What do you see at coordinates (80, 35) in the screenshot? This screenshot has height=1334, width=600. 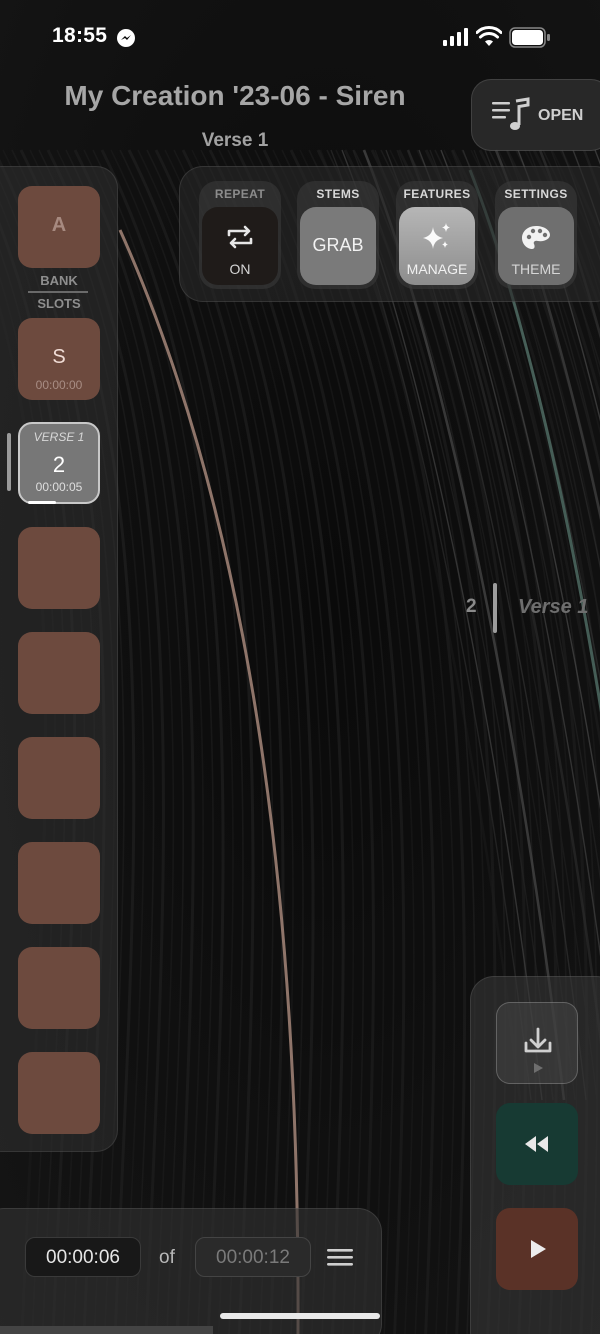 I see `status-time: 18:55` at bounding box center [80, 35].